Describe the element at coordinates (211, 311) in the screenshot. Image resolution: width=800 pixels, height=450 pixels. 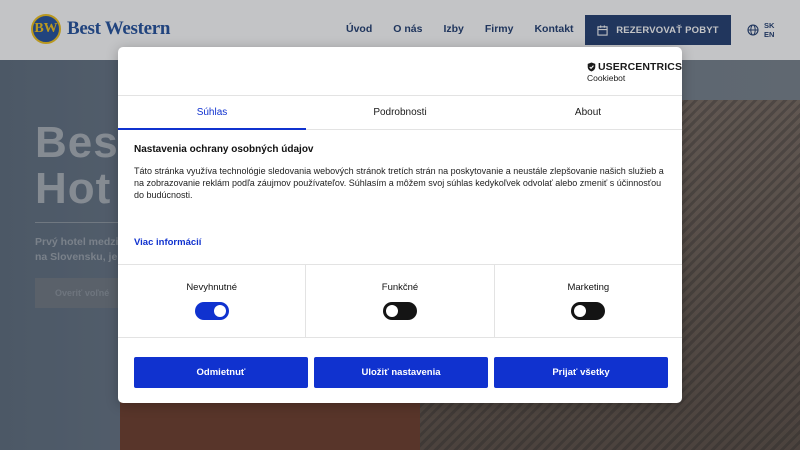
I see `necessary-toggle` at that location.